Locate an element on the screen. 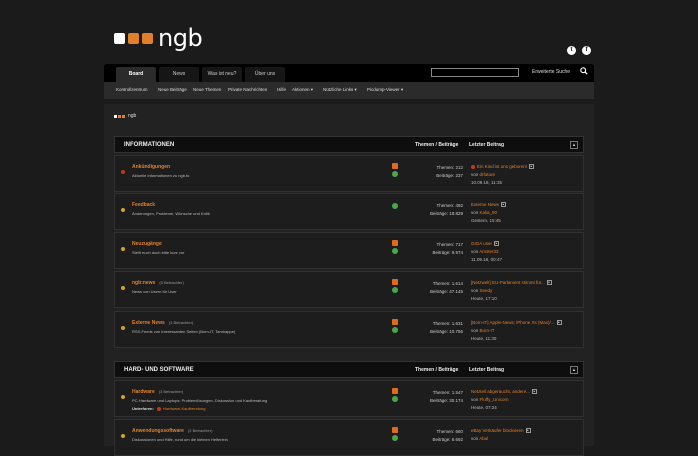 The height and width of the screenshot is (456, 698). twitter-icon: t is located at coordinates (571, 50).